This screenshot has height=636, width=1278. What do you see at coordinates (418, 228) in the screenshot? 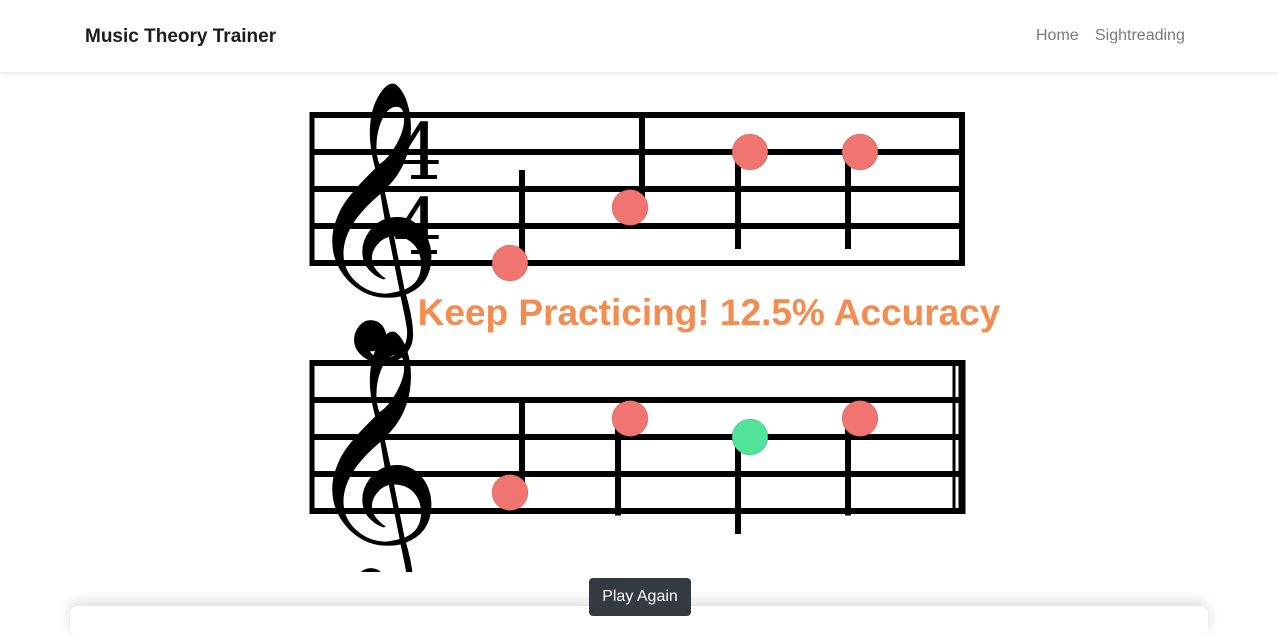
I see `time-signature-bottom: 4` at bounding box center [418, 228].